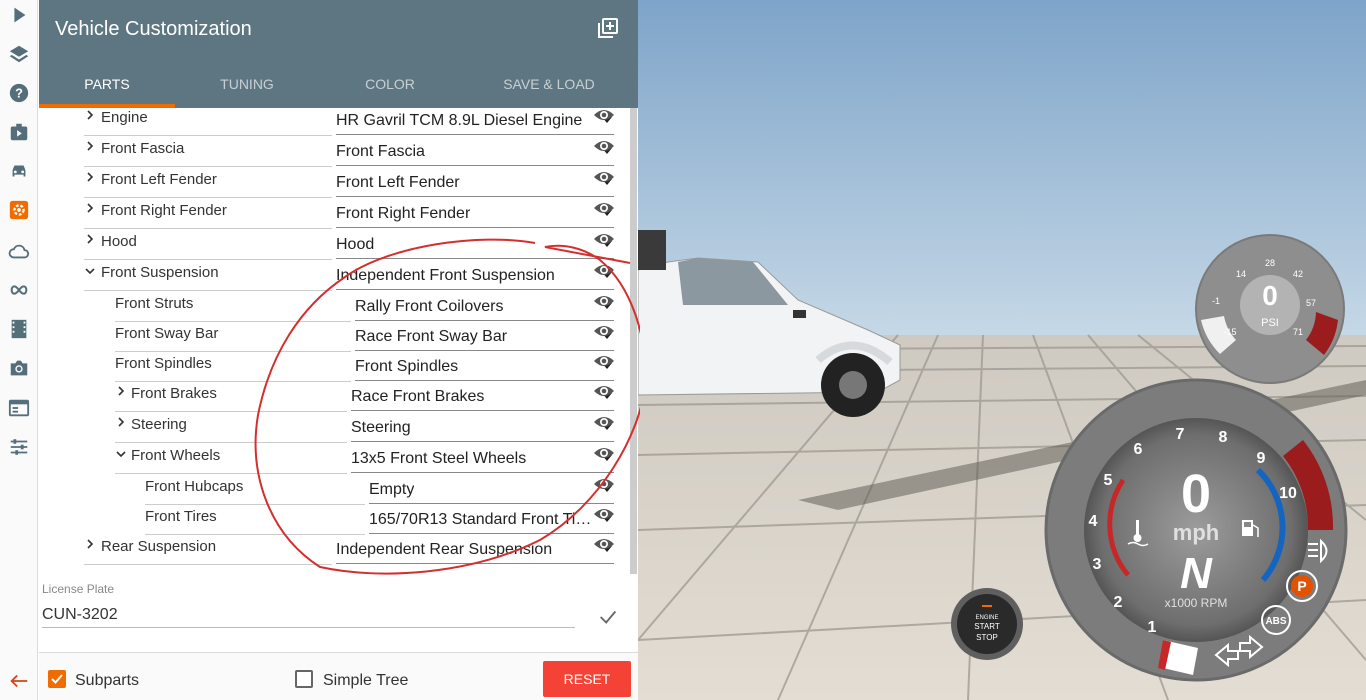  What do you see at coordinates (381, 427) in the screenshot?
I see `part-select-value: Steering` at bounding box center [381, 427].